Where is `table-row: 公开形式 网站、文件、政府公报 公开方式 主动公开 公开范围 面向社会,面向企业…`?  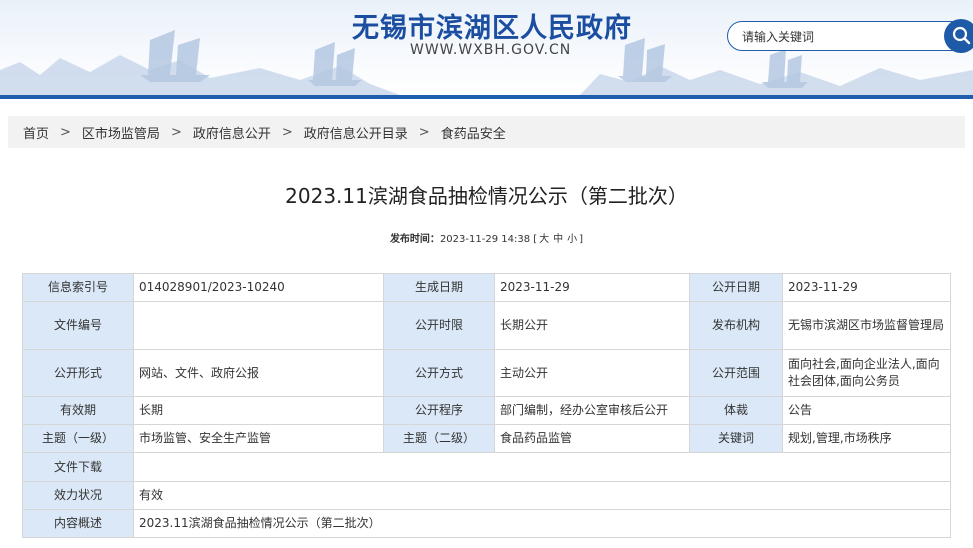
table-row: 公开形式 网站、文件、政府公报 公开方式 主动公开 公开范围 面向社会,面向企业… is located at coordinates (486, 373).